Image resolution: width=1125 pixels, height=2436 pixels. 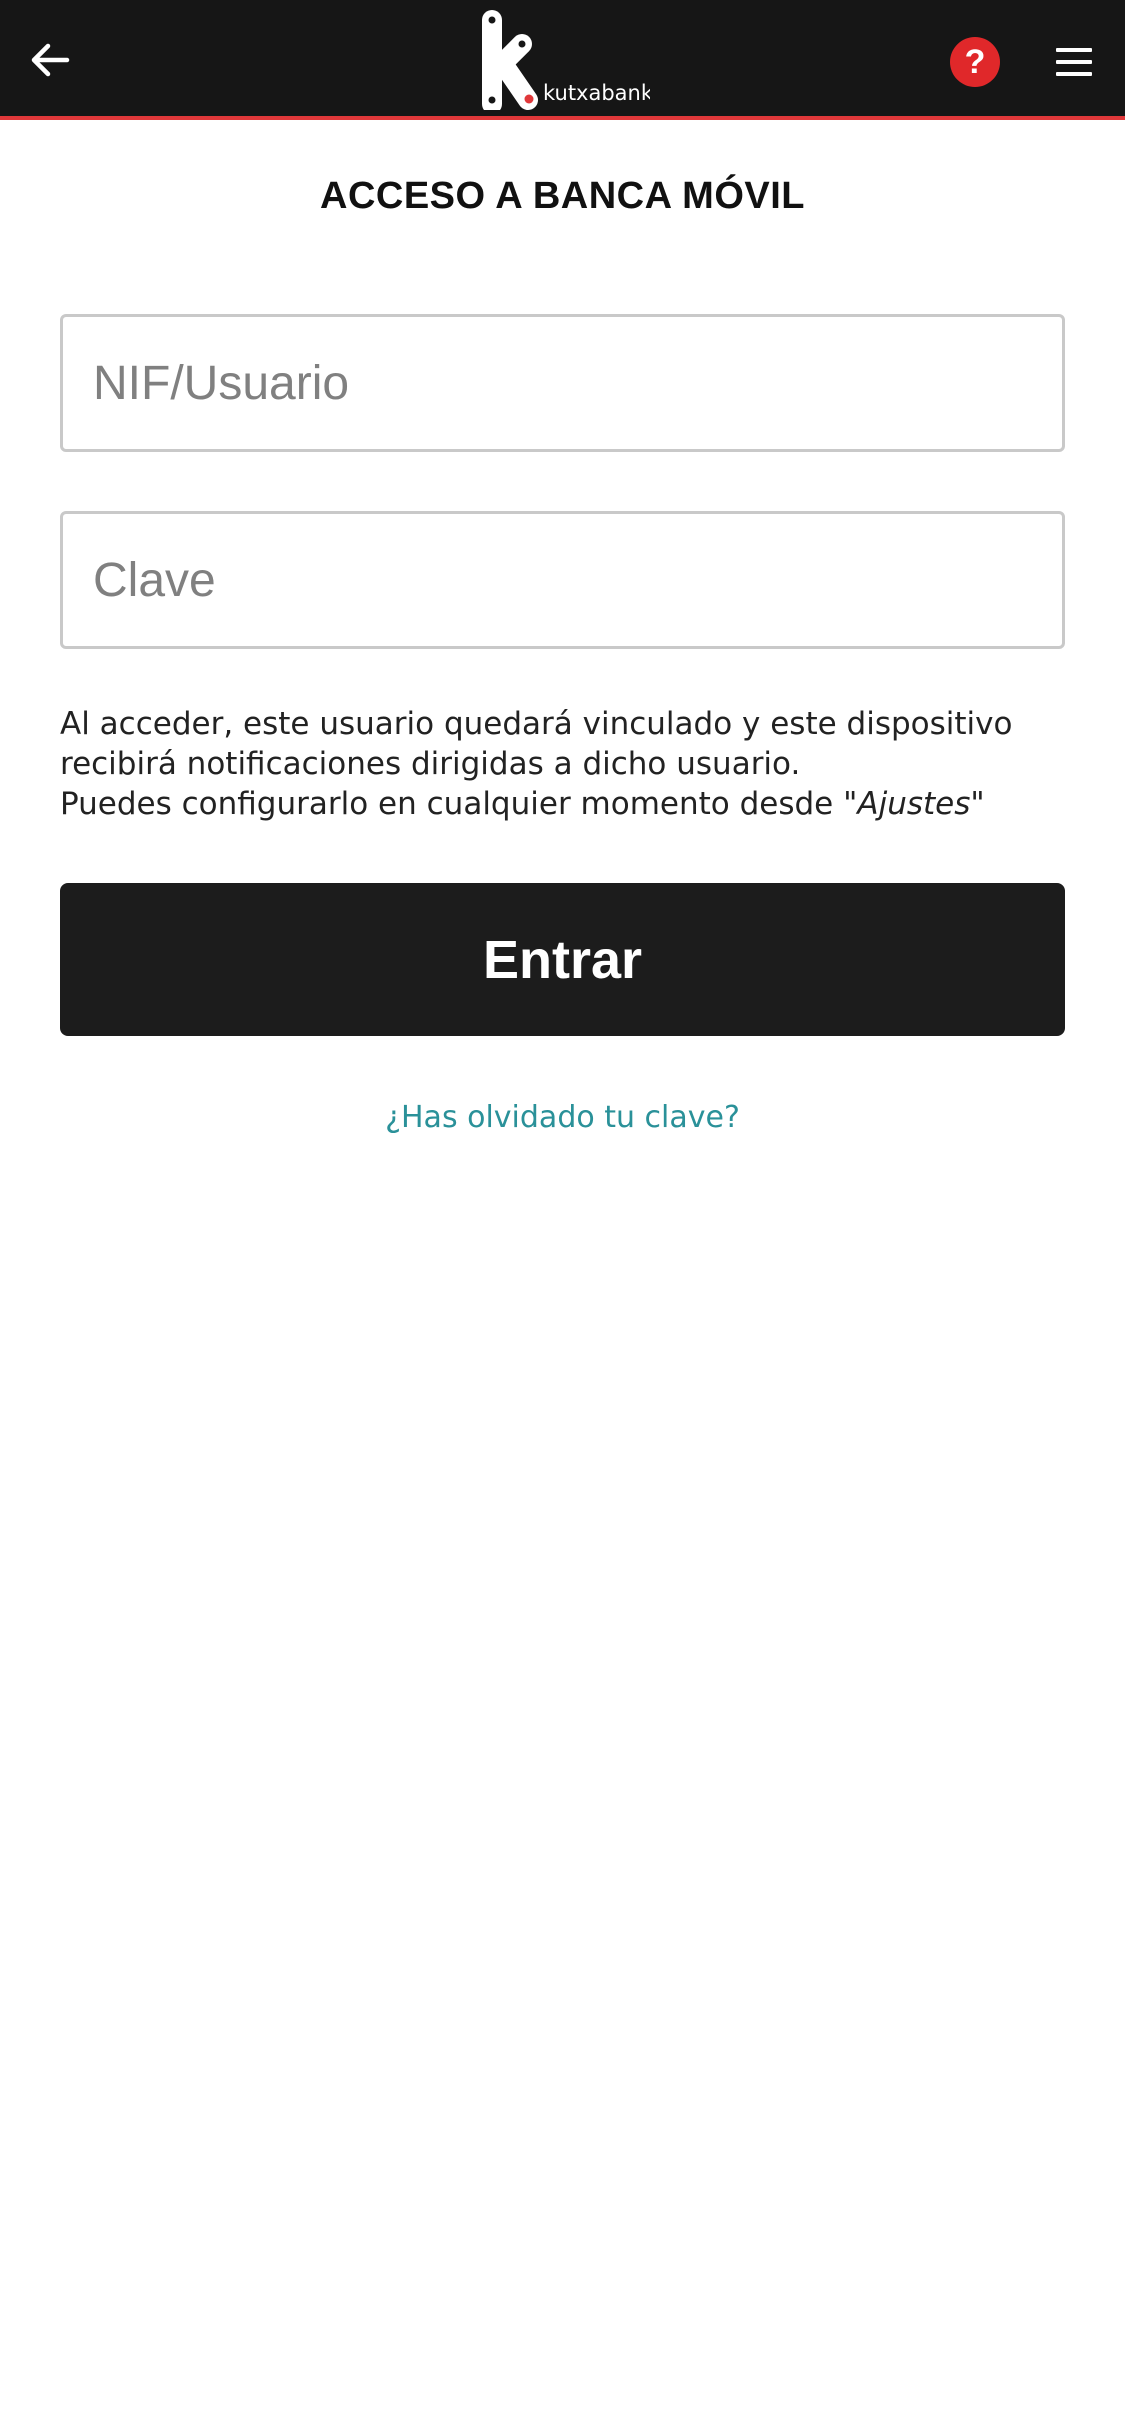 I want to click on forgot-password-link: ¿Has olvidado tu clave?, so click(x=562, y=1117).